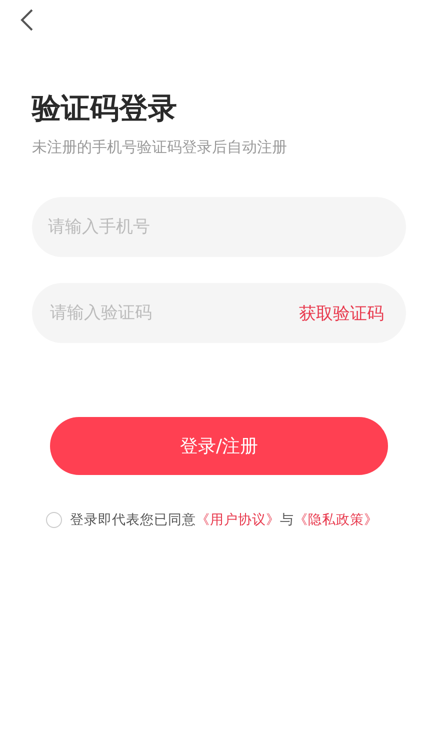  I want to click on privacy-policy-link: 《隐私政策》, so click(336, 520).